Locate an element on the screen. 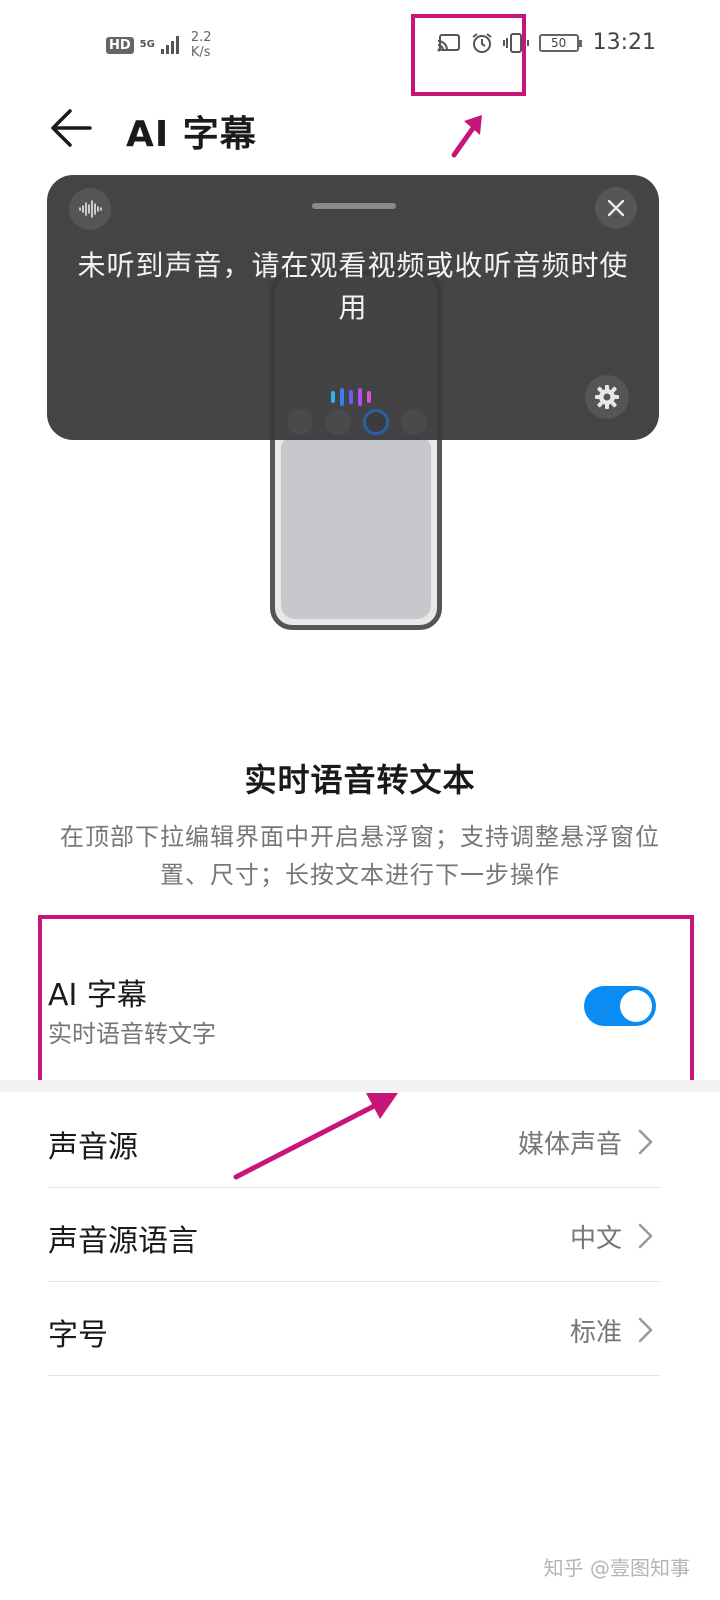 The height and width of the screenshot is (1600, 720). phone-nav-dots is located at coordinates (357, 422).